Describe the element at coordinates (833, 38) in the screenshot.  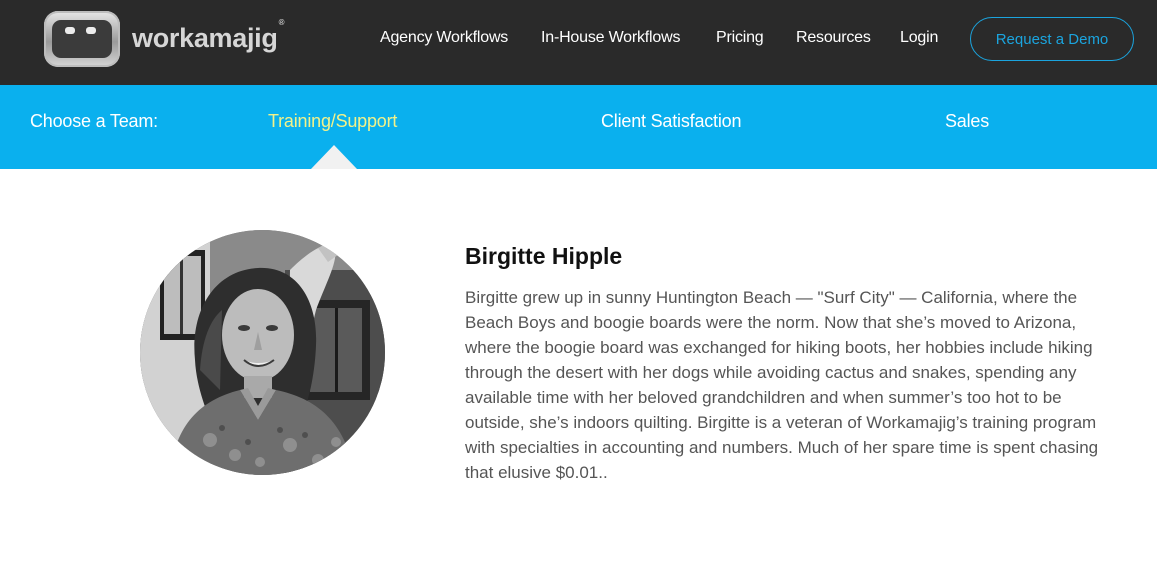
I see `nav-resources: Resources` at that location.